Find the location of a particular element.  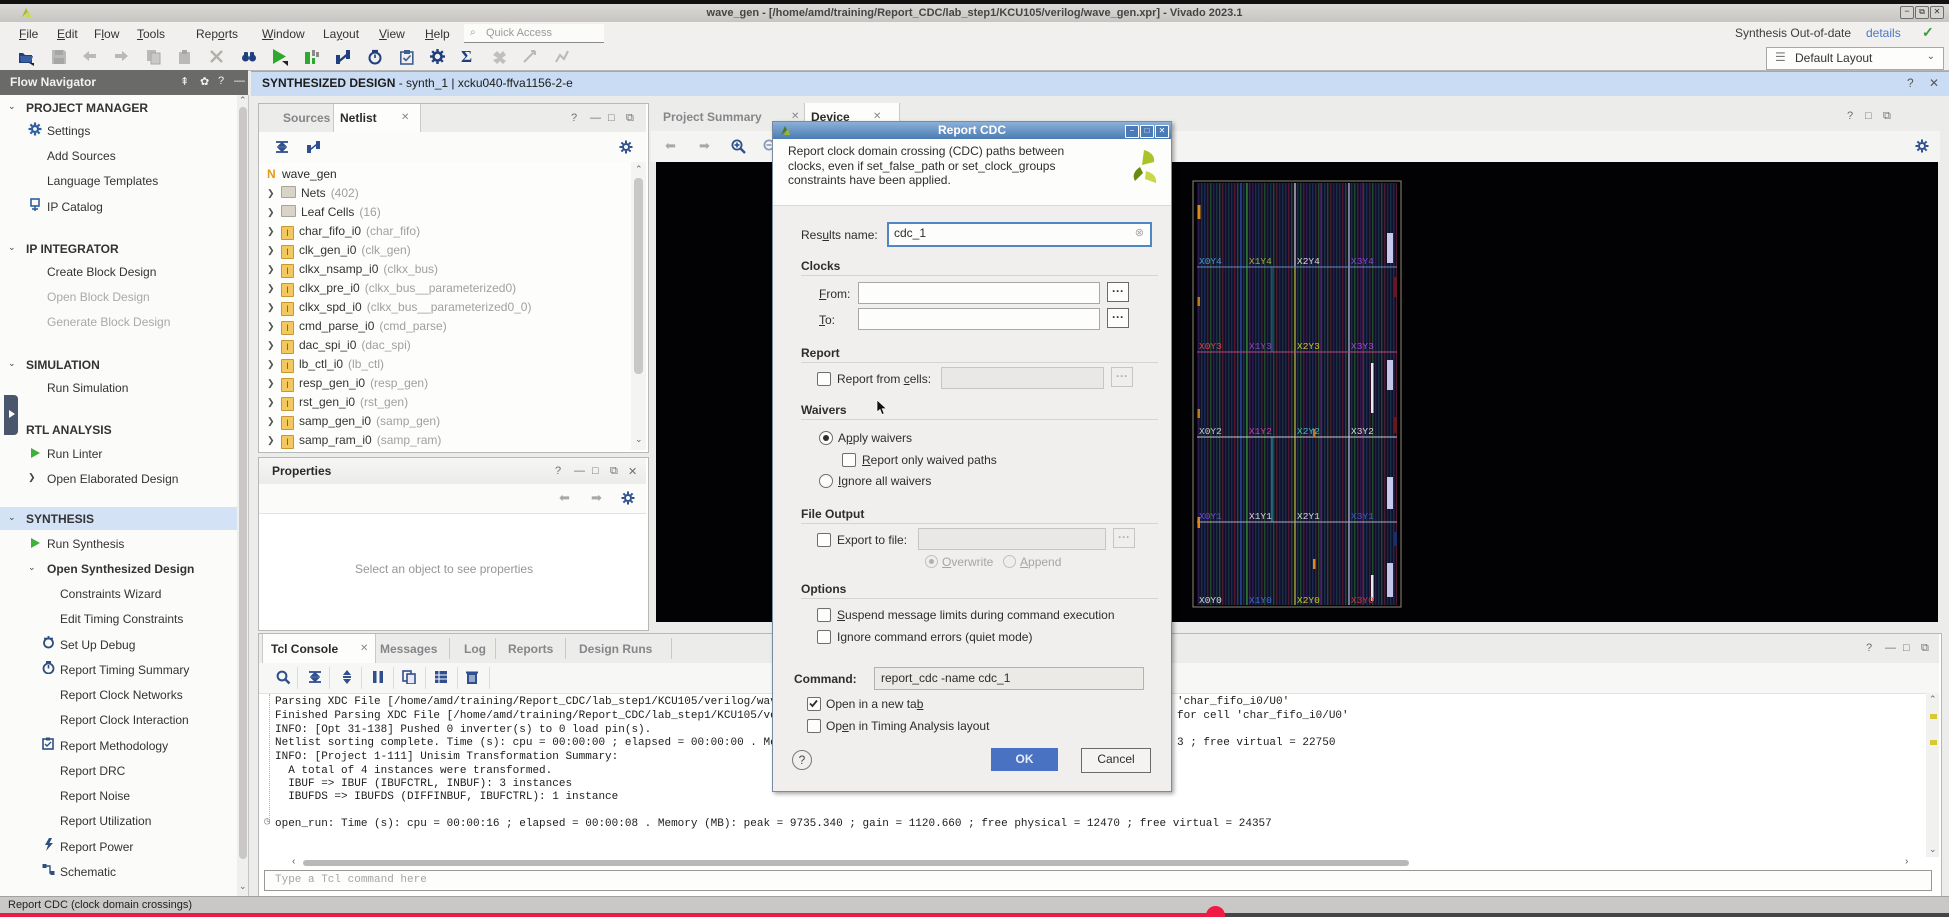

svg-text: X3Y4 is located at coordinates (1362, 261).